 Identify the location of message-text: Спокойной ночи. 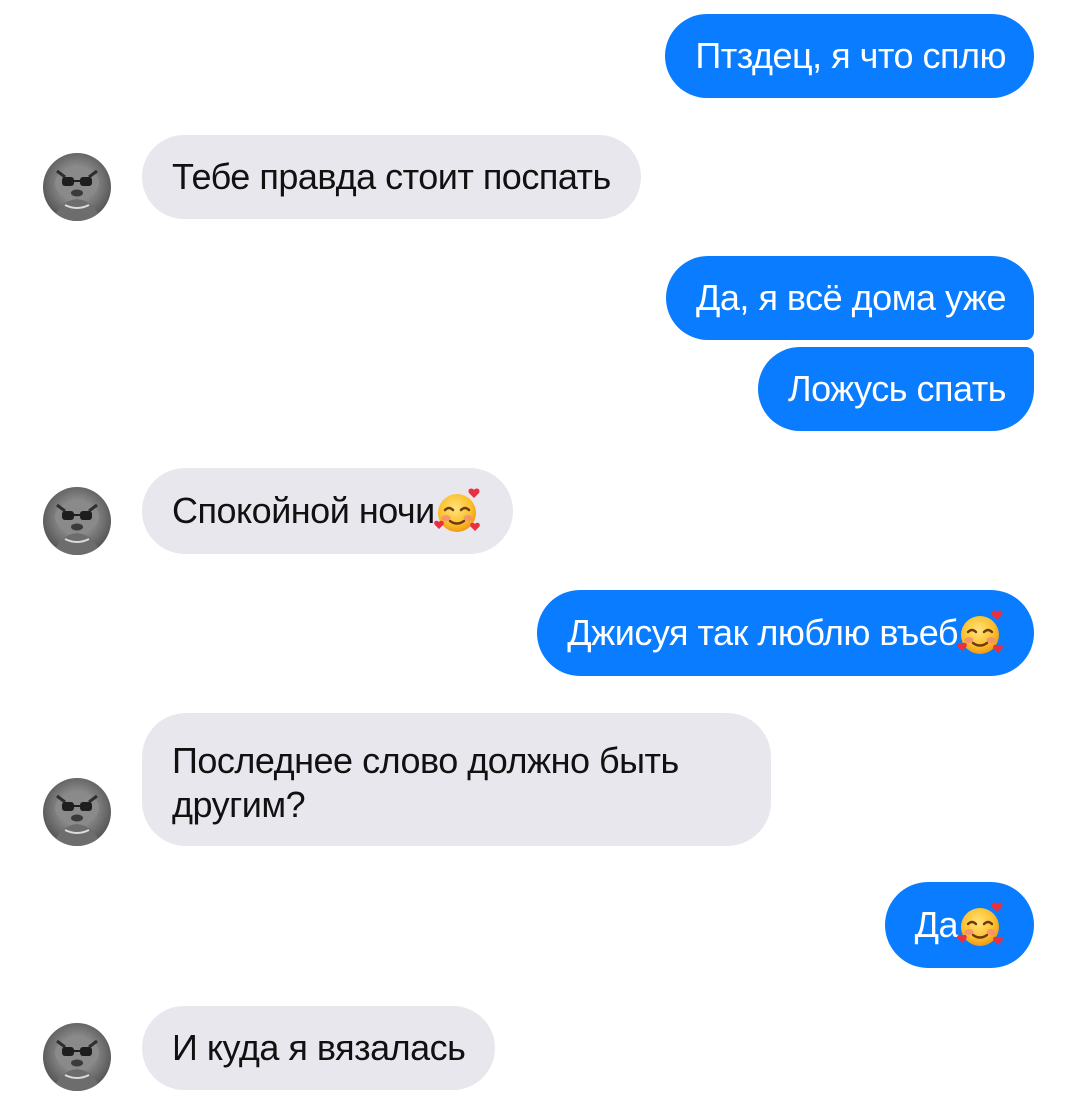
(303, 510).